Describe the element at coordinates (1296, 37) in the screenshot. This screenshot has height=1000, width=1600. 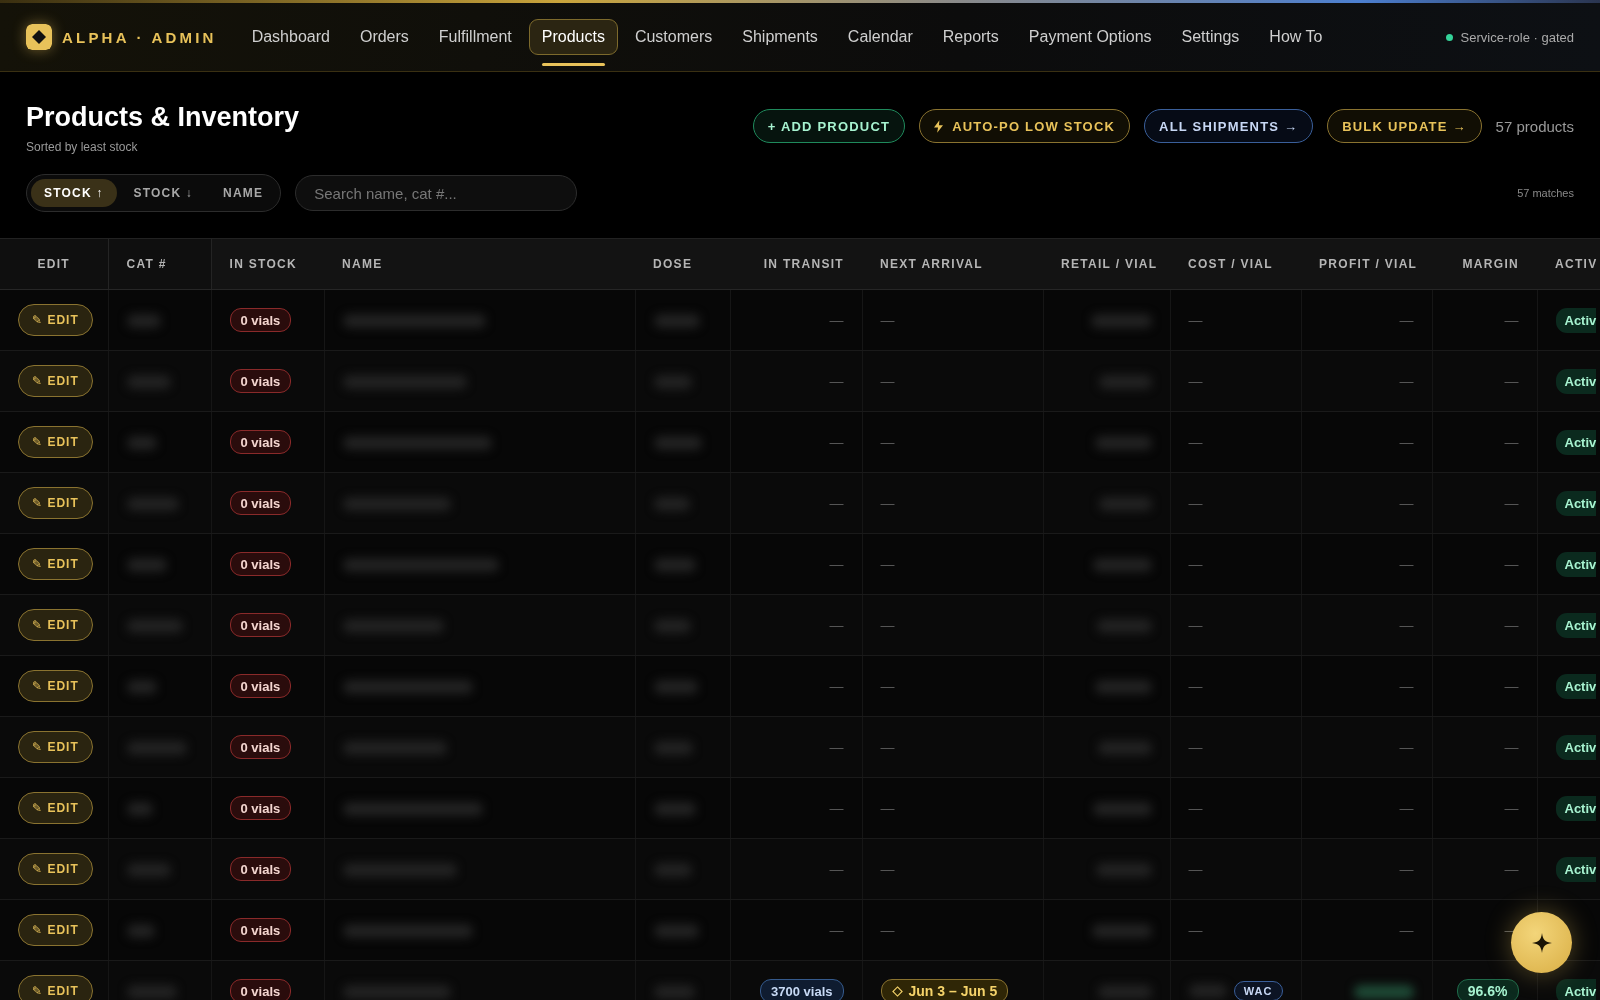
I see `nav-tab: How To` at that location.